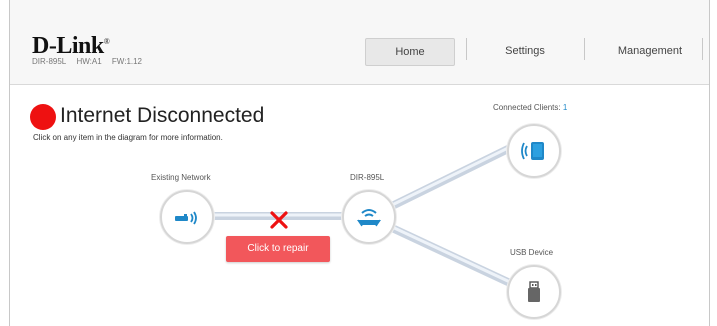  I want to click on existing-network-node, so click(187, 217).